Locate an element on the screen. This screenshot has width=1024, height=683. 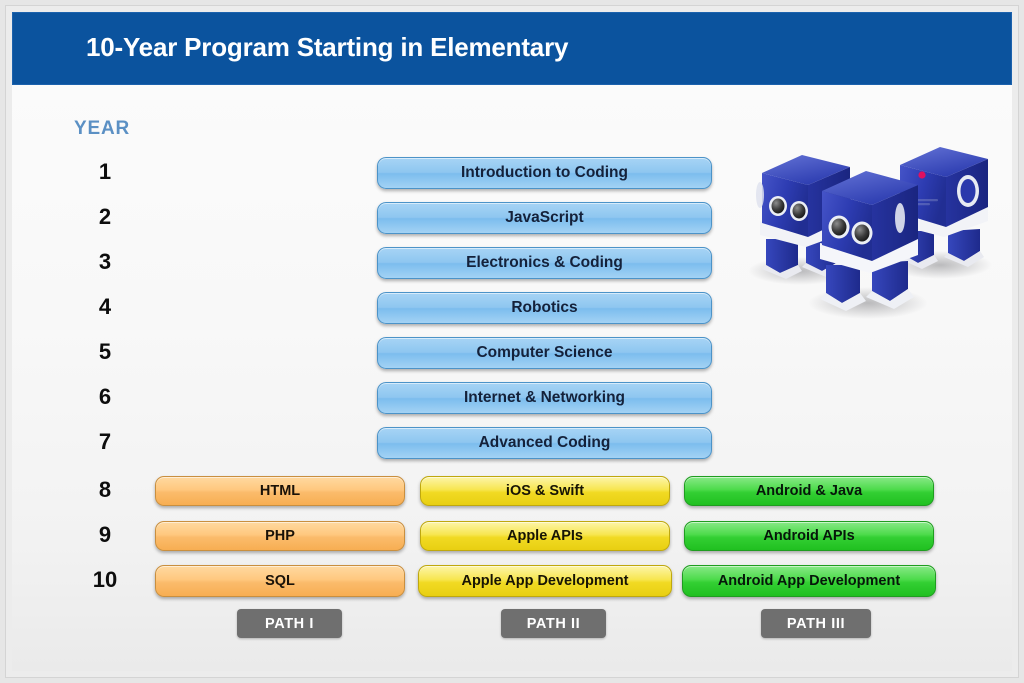
year-column-header: YEAR is located at coordinates (102, 128).